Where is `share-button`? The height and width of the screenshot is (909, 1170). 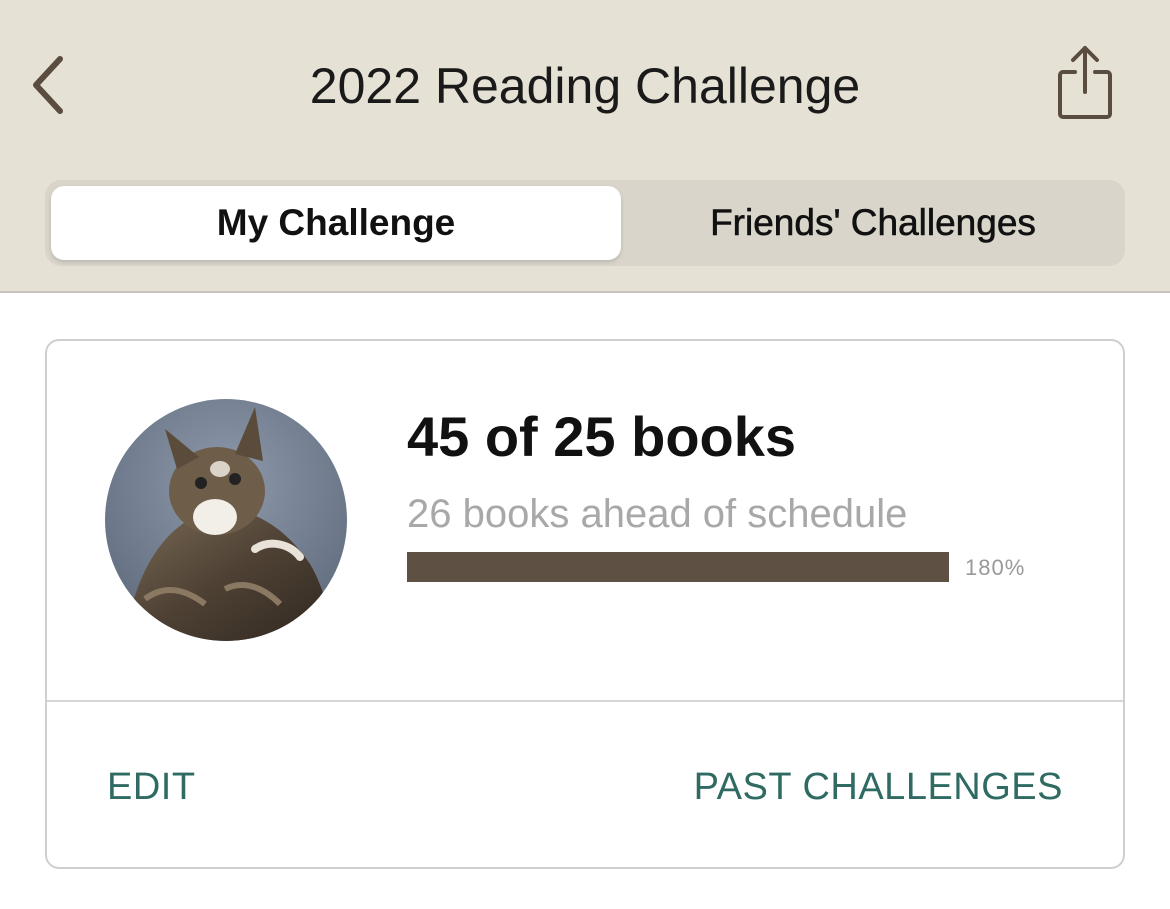 share-button is located at coordinates (1085, 82).